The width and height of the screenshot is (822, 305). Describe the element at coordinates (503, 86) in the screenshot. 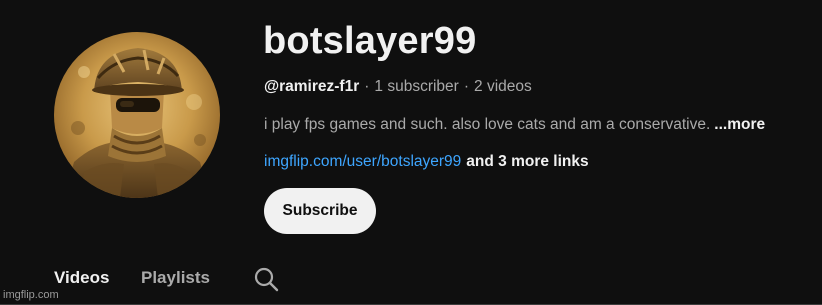

I see `video-count: 2 videos` at that location.